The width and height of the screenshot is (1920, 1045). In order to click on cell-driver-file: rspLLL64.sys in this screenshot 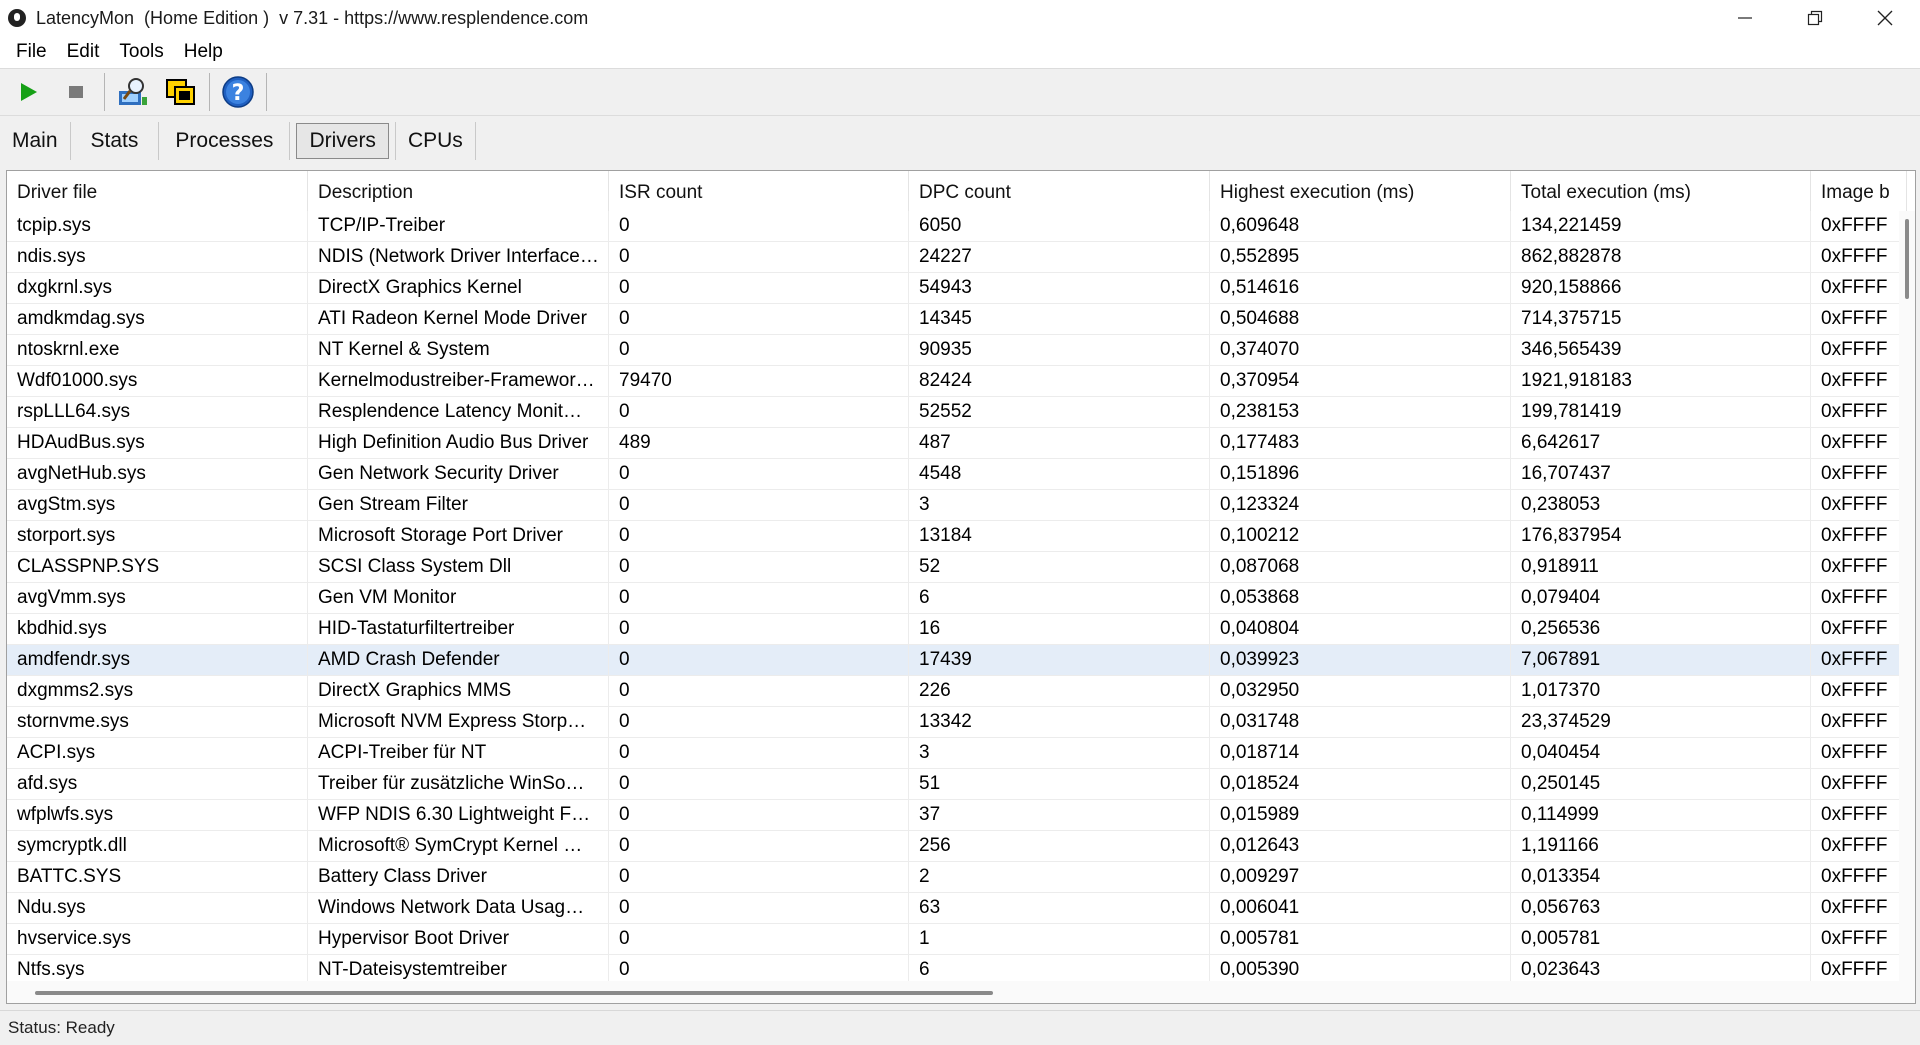, I will do `click(157, 412)`.